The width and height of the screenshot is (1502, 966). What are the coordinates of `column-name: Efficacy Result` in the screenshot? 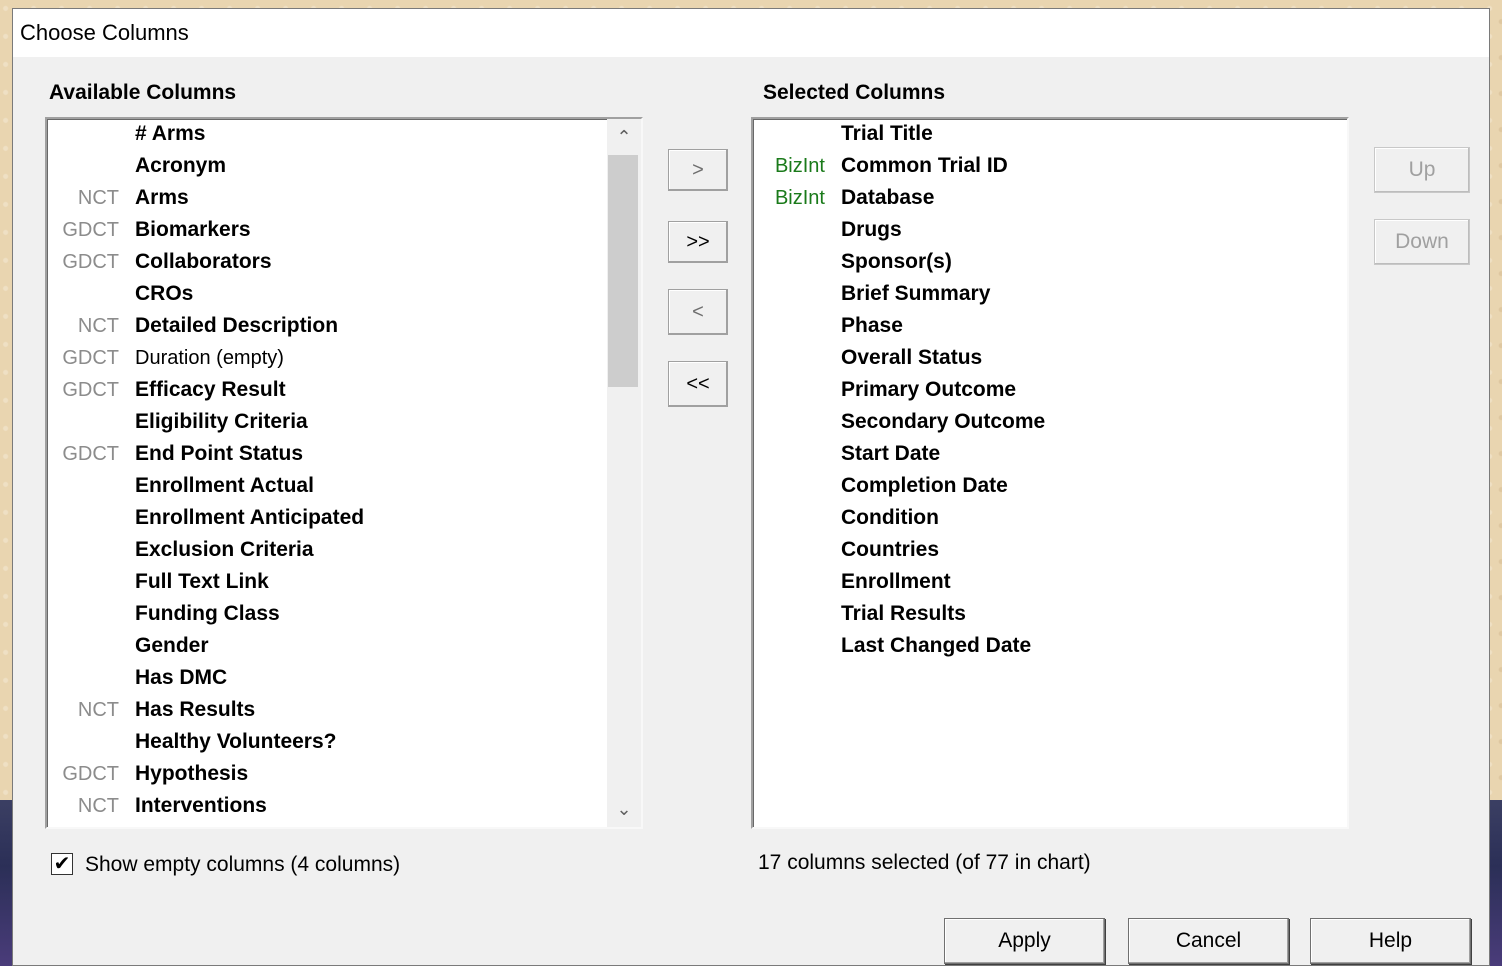 It's located at (210, 389).